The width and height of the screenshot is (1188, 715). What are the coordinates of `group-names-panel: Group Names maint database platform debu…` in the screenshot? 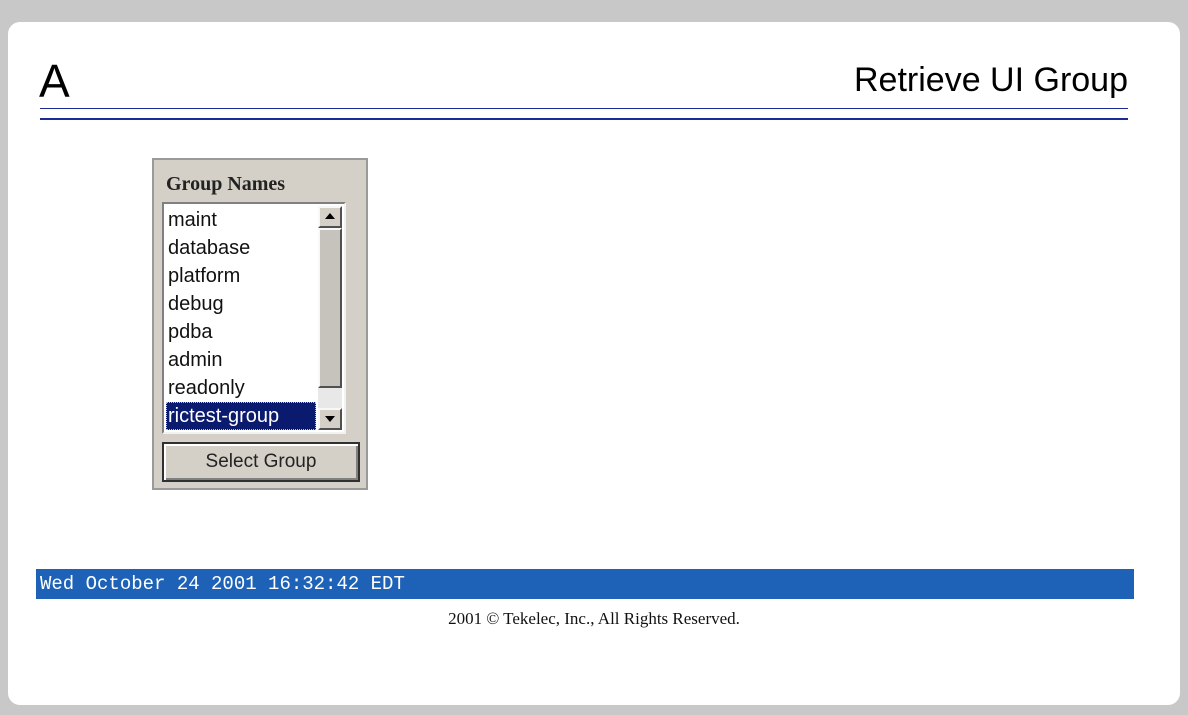 It's located at (260, 324).